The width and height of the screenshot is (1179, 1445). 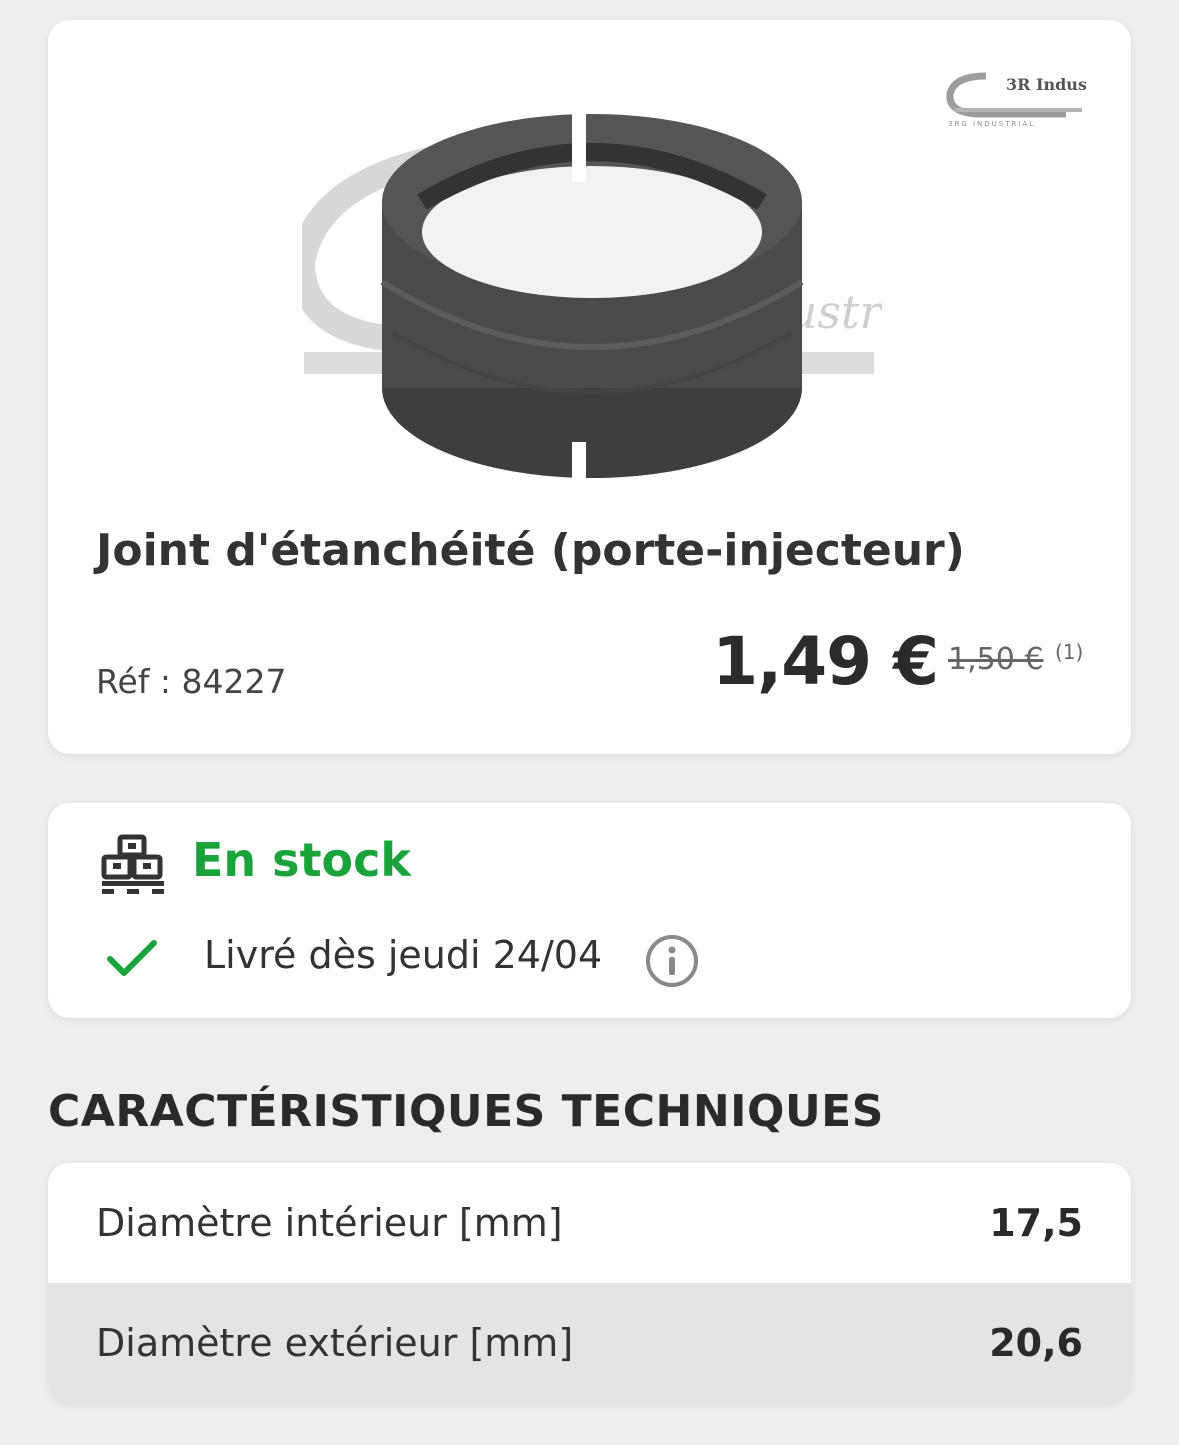 What do you see at coordinates (403, 955) in the screenshot?
I see `delivery-date-text: Livré dès jeudi 24/04` at bounding box center [403, 955].